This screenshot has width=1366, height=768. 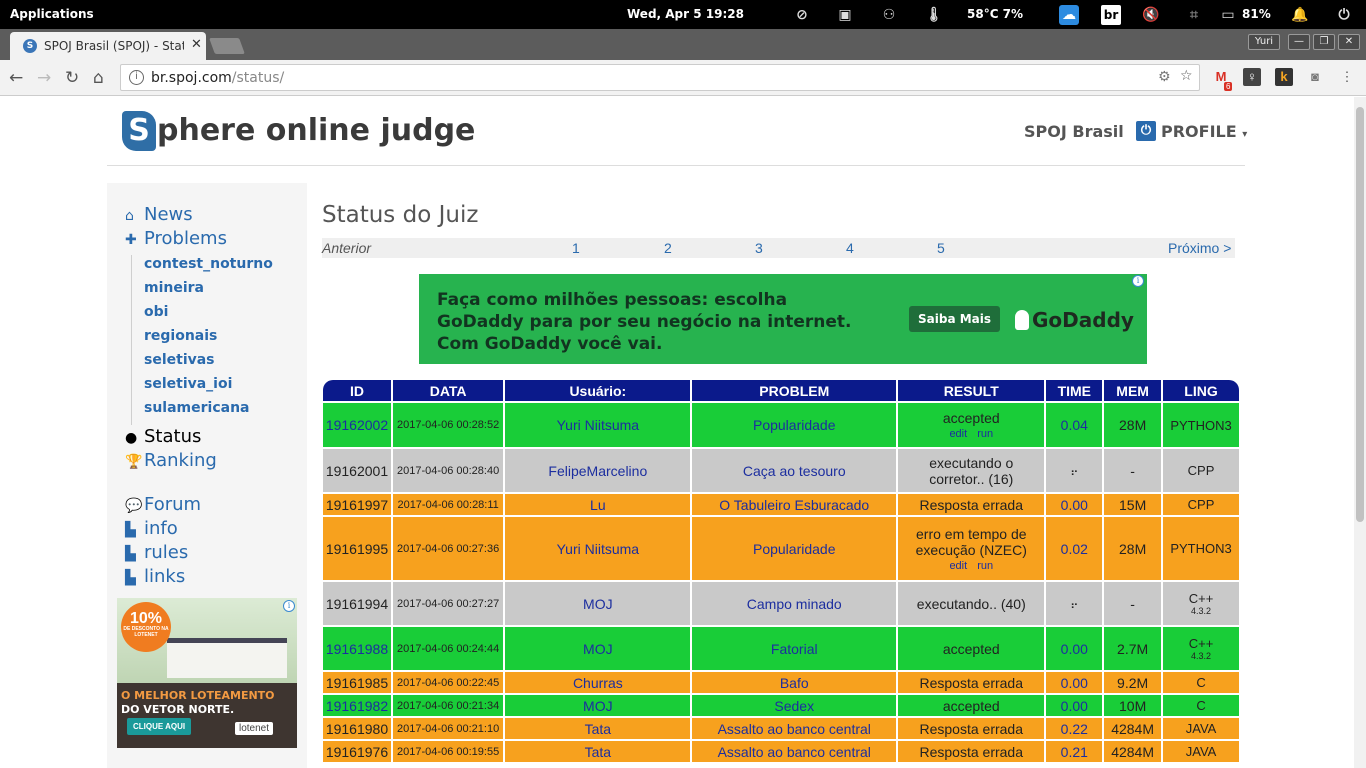 I want to click on keyboard-layout-indicator: br, so click(x=1111, y=15).